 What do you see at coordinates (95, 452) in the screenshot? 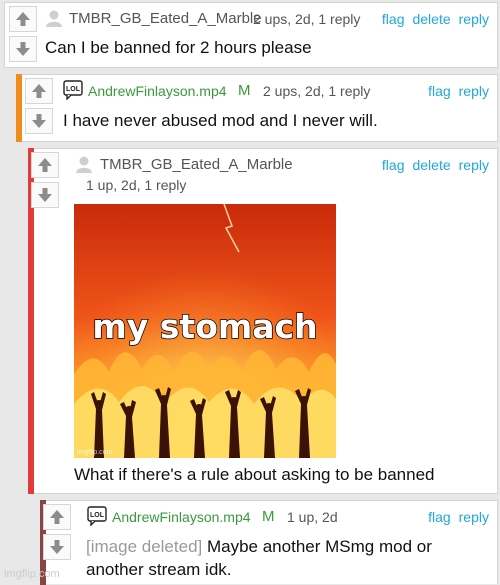
I see `meme-watermark: imgflip.com` at bounding box center [95, 452].